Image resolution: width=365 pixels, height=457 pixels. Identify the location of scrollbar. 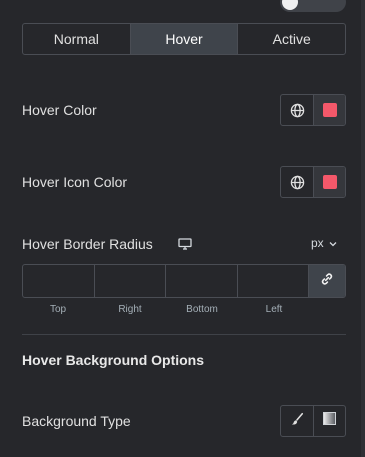
(363, 228).